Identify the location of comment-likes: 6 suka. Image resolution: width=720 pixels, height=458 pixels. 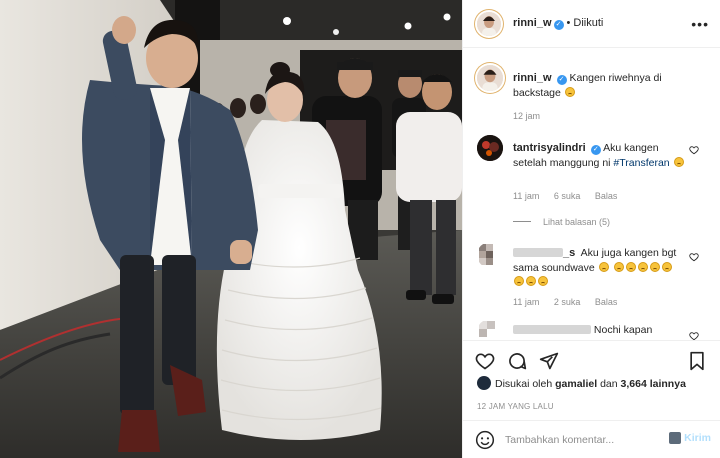
(567, 196).